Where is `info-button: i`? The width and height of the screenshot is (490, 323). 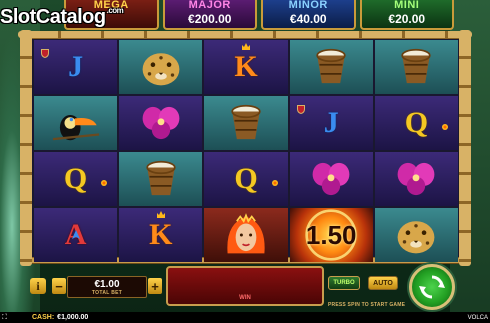
info-button: i is located at coordinates (38, 286).